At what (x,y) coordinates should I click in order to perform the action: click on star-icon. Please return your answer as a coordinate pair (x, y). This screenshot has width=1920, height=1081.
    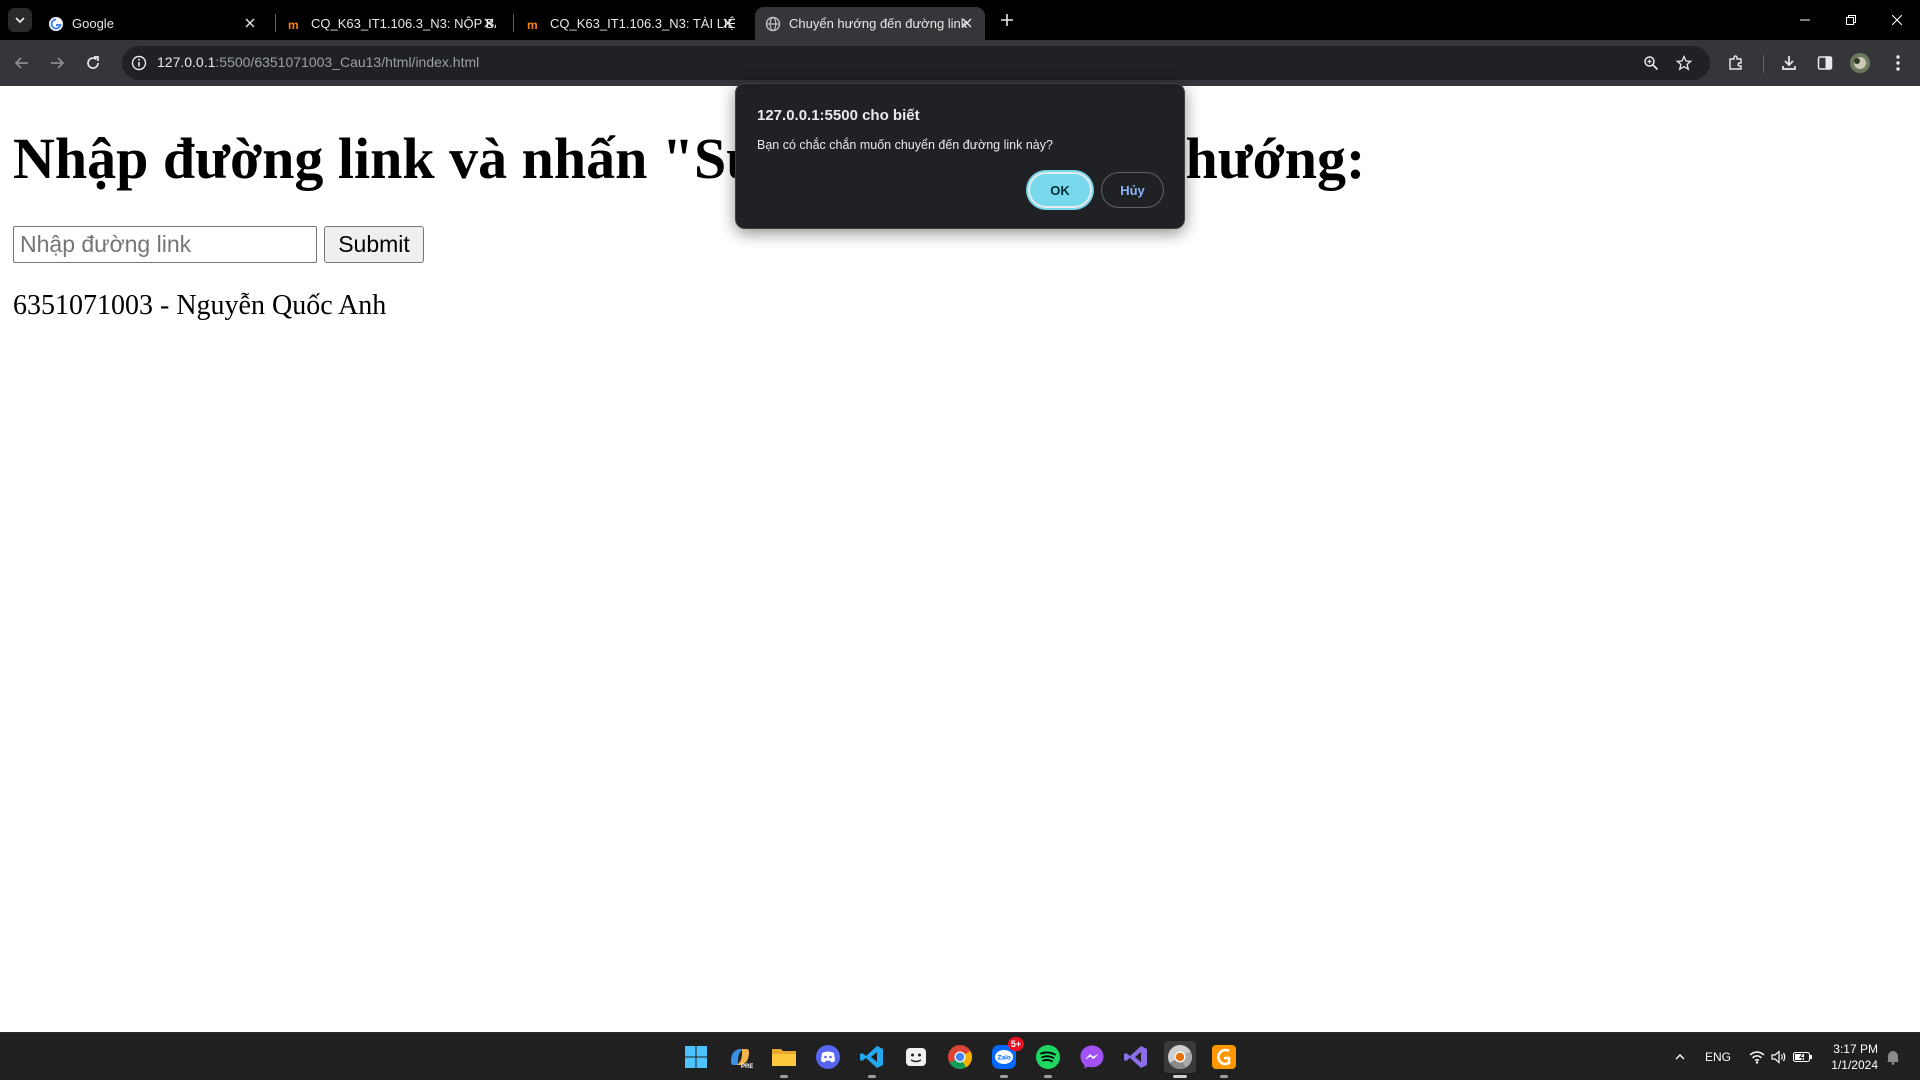
    Looking at the image, I should click on (1684, 63).